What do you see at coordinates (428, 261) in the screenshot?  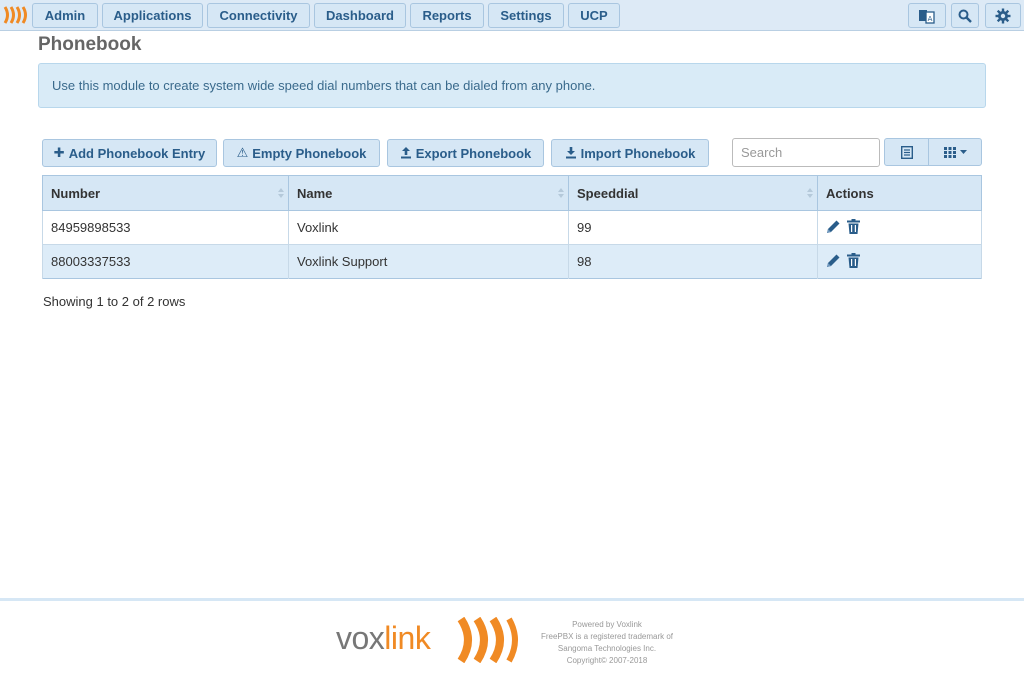 I see `cell-name: Voxlink Support` at bounding box center [428, 261].